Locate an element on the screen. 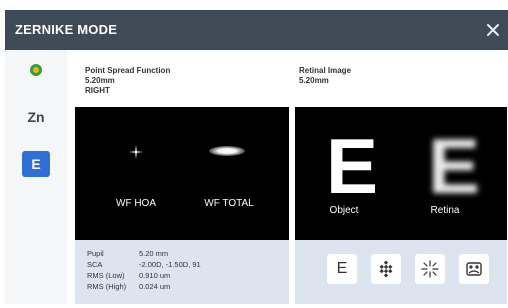 Image resolution: width=508 pixels, height=308 pixels. psf-label-hoa: WF HOA is located at coordinates (136, 203).